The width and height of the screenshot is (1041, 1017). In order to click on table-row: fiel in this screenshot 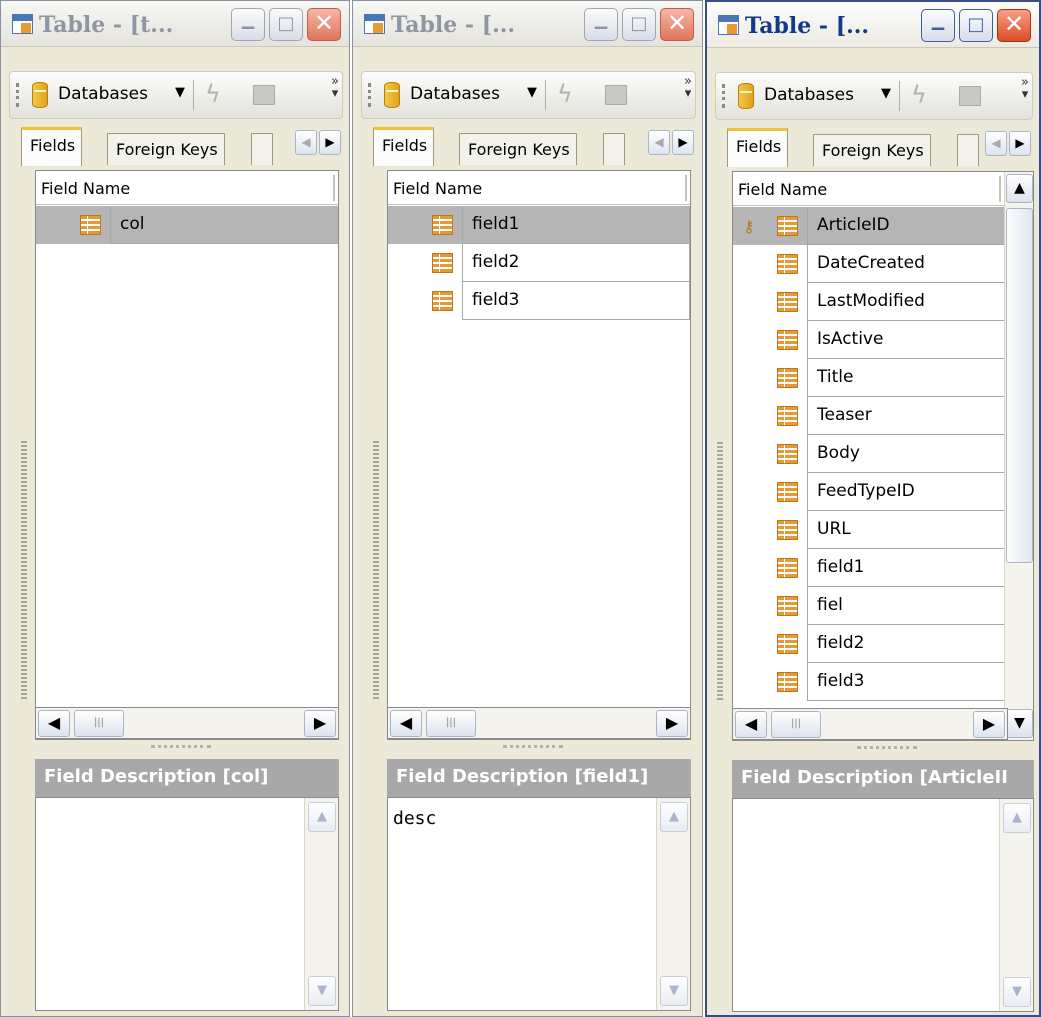, I will do `click(868, 606)`.